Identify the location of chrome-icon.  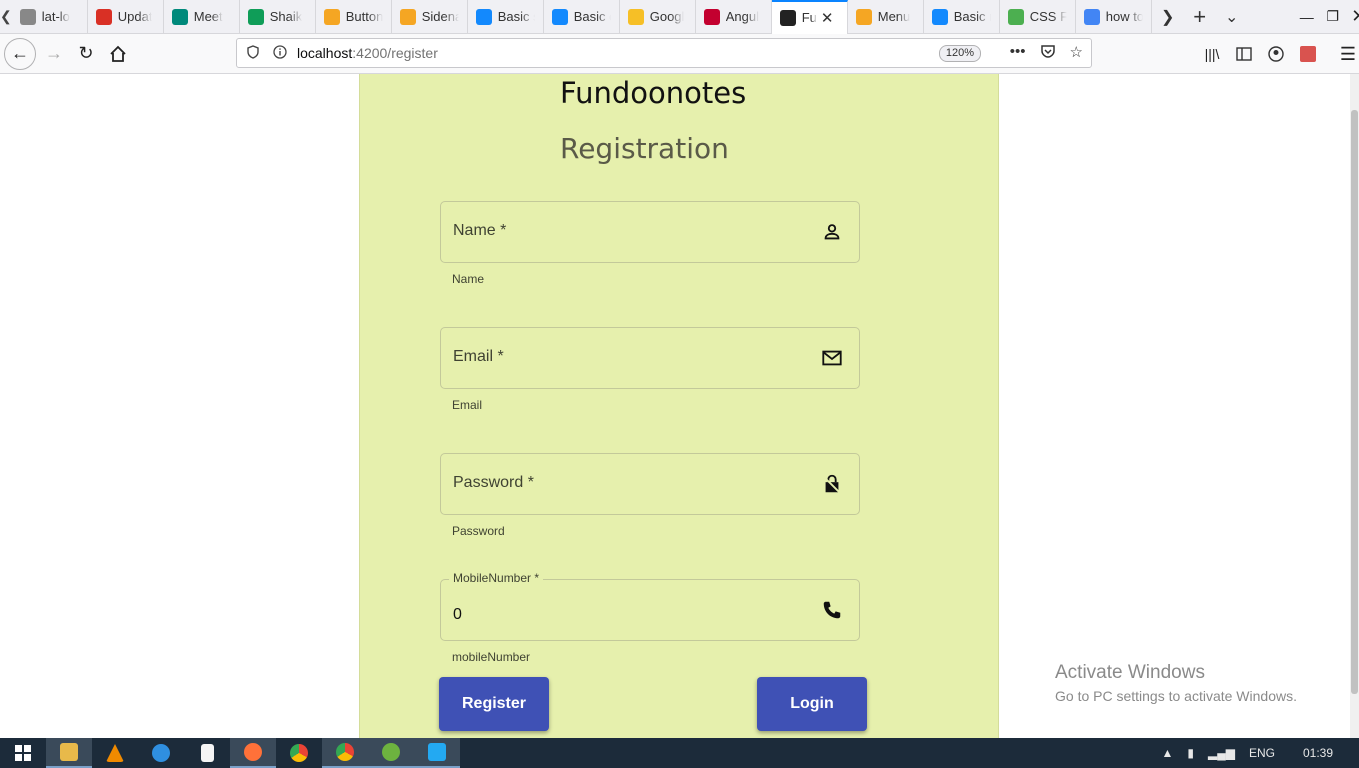
(299, 753).